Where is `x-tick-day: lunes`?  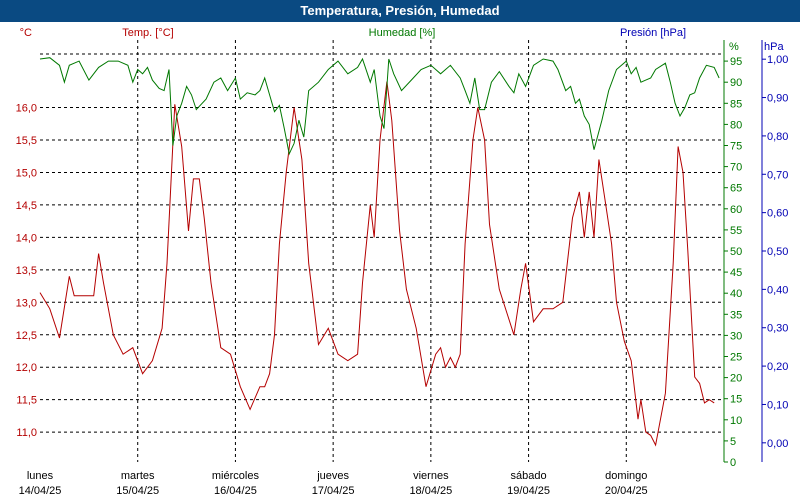
x-tick-day: lunes is located at coordinates (40, 476).